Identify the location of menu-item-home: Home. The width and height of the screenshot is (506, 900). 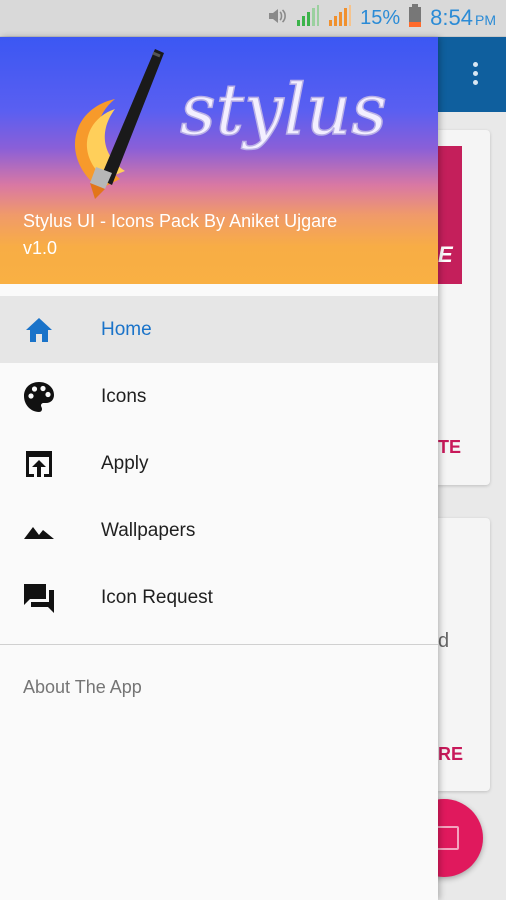
(219, 329).